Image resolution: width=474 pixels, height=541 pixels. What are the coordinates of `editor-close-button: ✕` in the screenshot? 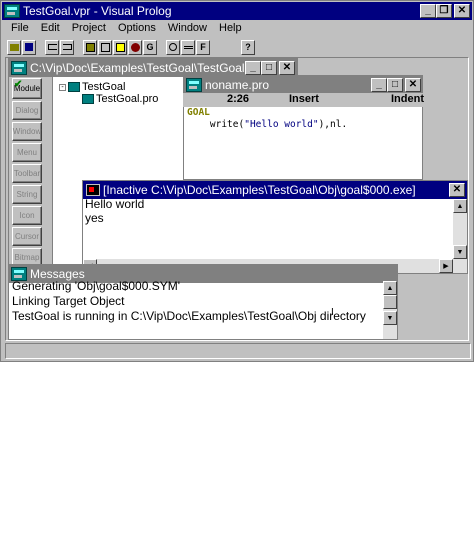 It's located at (413, 85).